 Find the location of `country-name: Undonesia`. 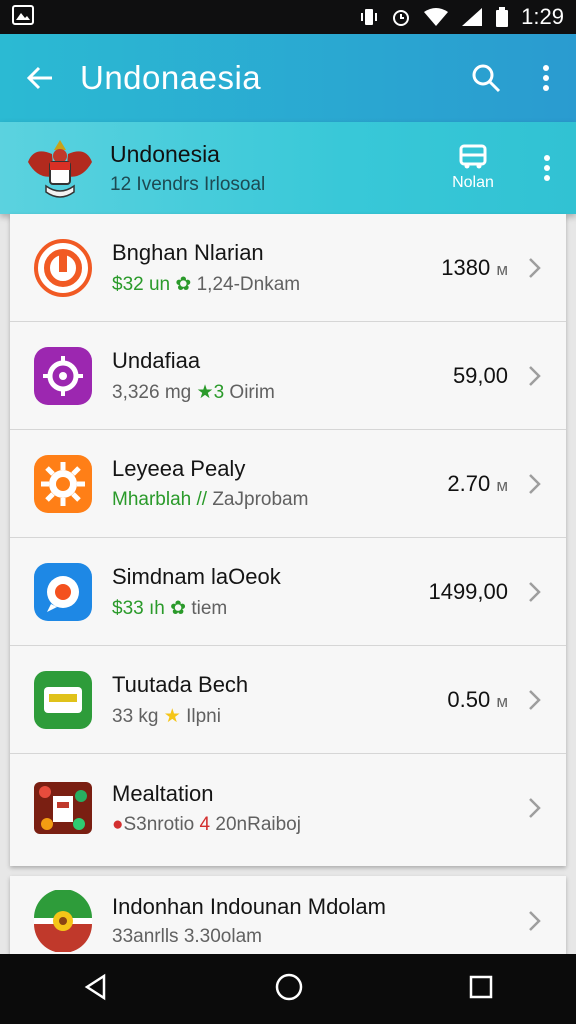

country-name: Undonesia is located at coordinates (165, 153).